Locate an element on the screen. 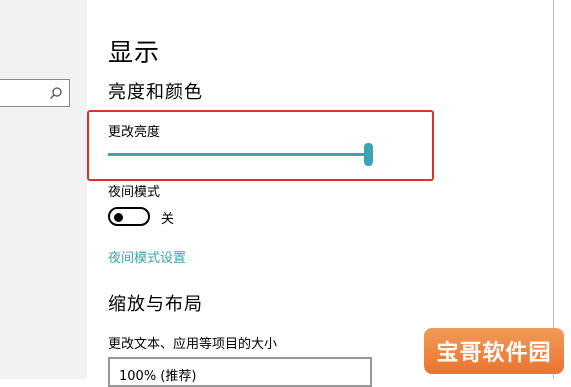  watermark-logo: 宝哥软件园 is located at coordinates (494, 351).